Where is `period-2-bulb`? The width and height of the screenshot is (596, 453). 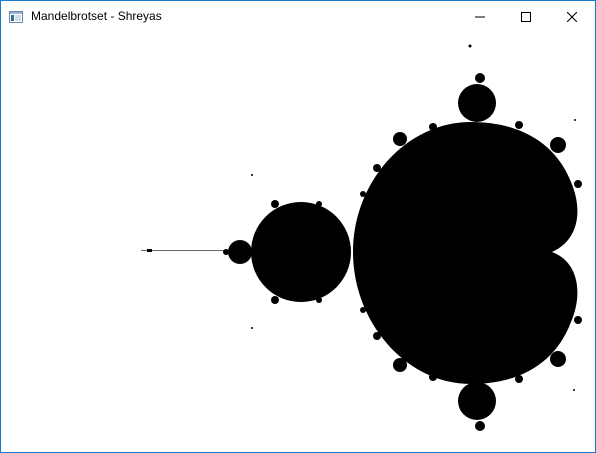
period-2-bulb is located at coordinates (301, 252).